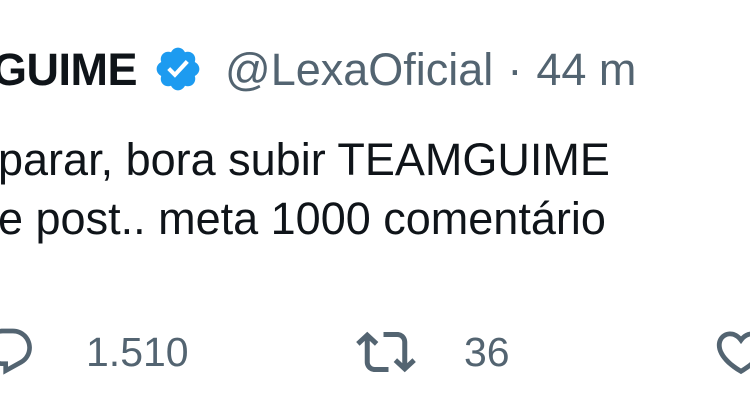 The width and height of the screenshot is (750, 420). I want to click on tweet-header: GUIME @LexaOficial · 44 m, so click(318, 69).